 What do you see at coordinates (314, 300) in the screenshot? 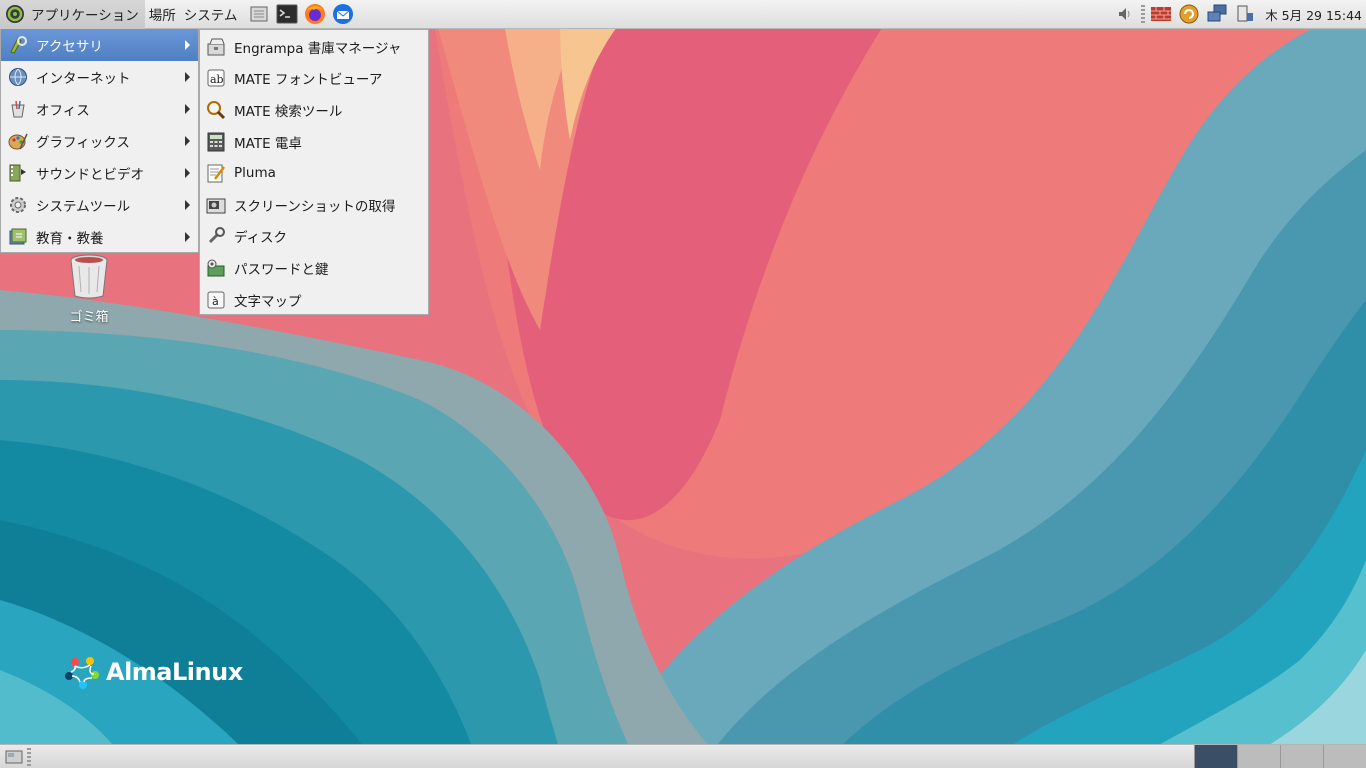
I see `menu-item-character-map: à 文字マップ` at bounding box center [314, 300].